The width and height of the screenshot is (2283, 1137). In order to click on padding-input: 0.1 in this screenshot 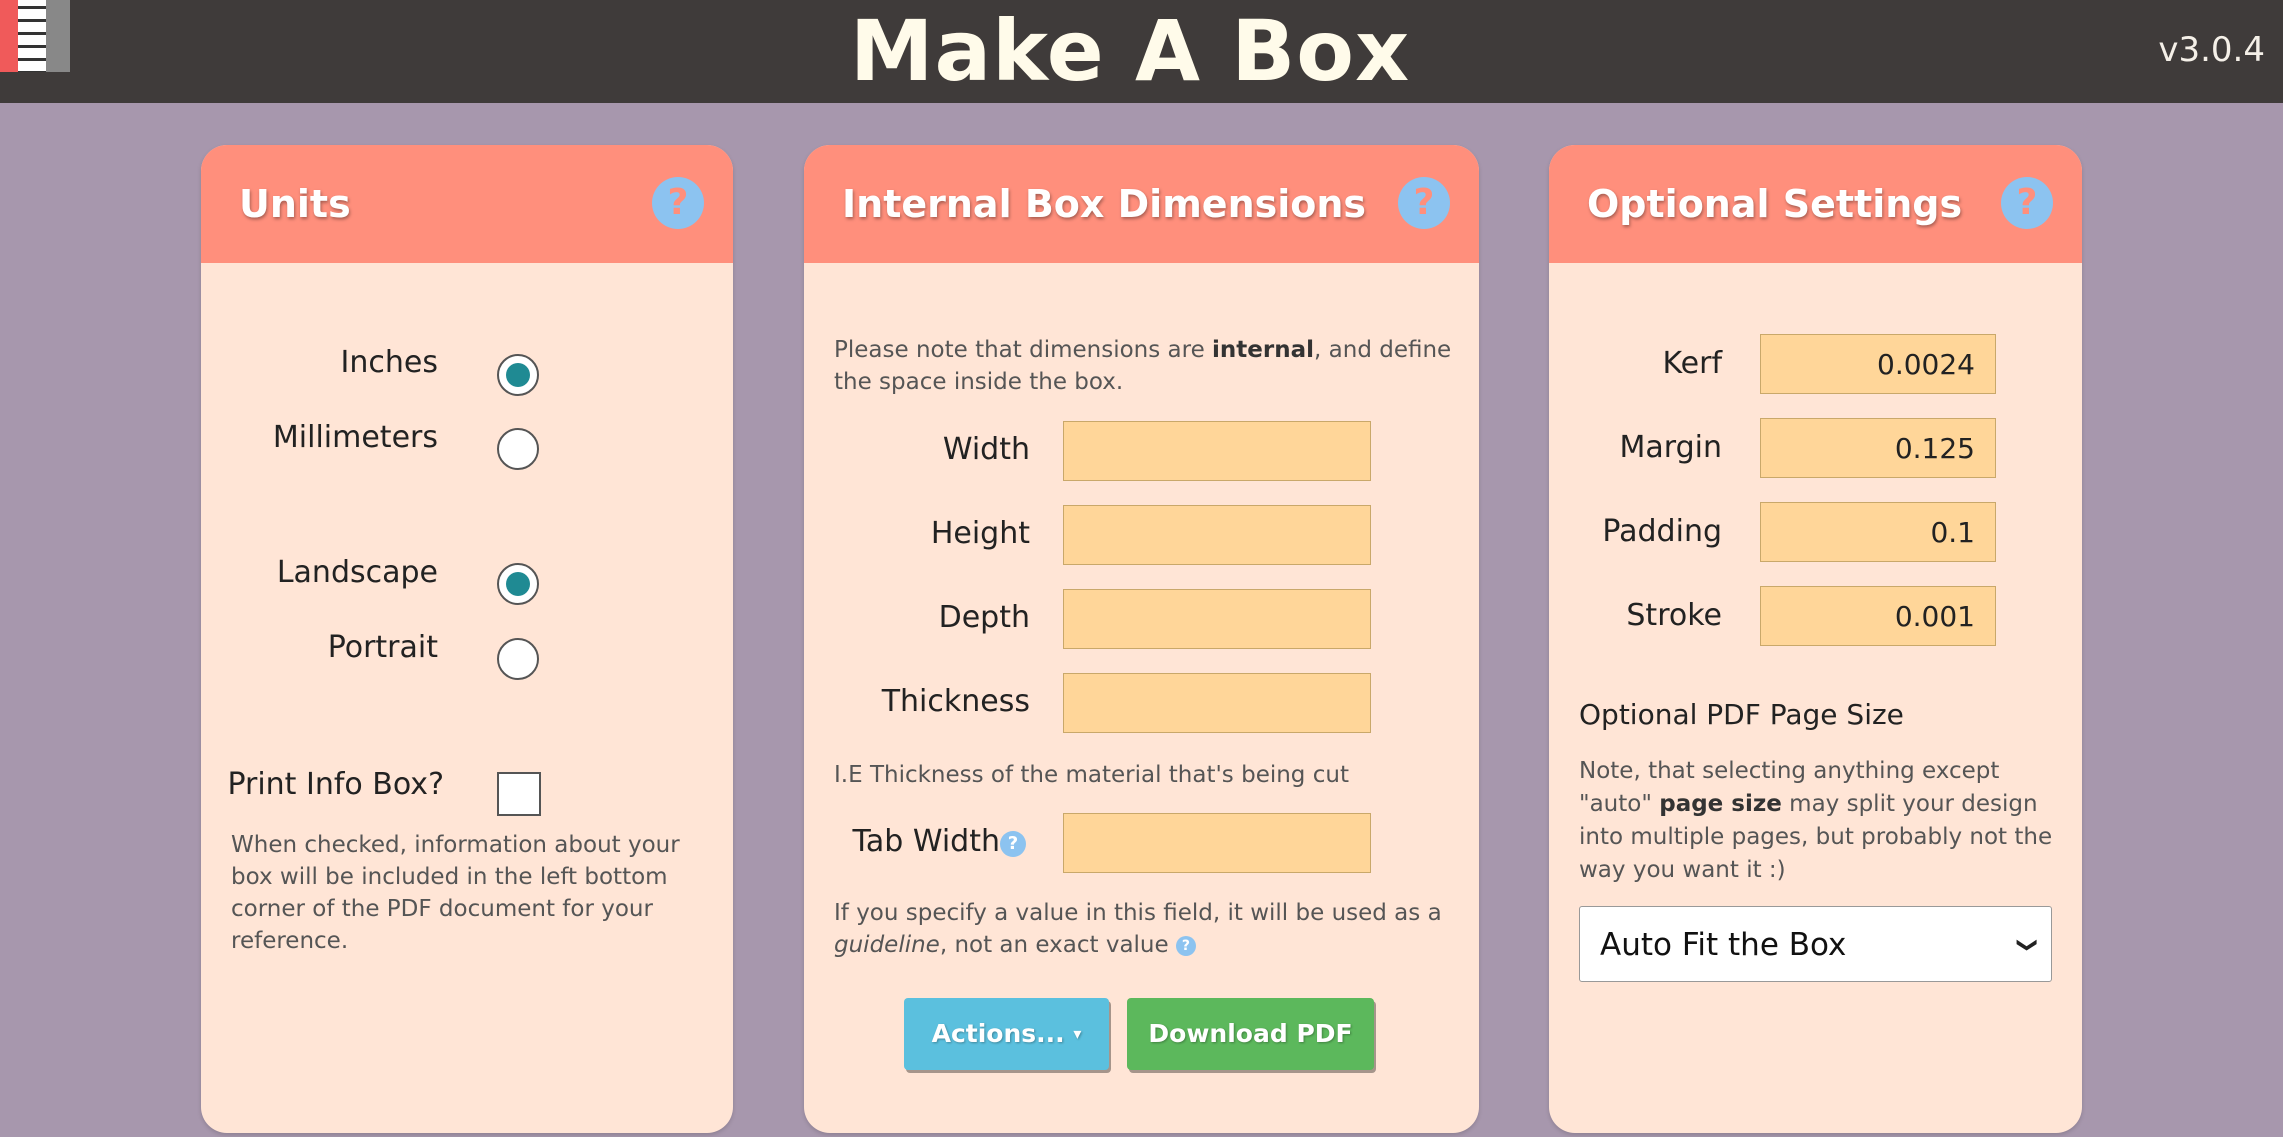, I will do `click(1878, 532)`.